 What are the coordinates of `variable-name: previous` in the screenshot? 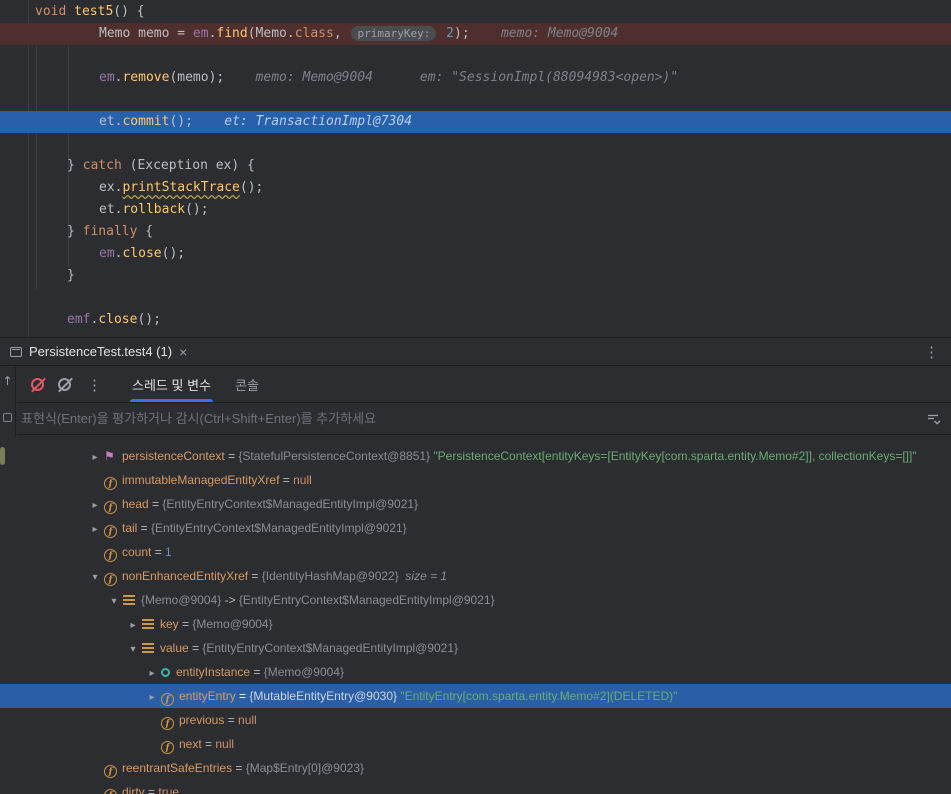 It's located at (202, 720).